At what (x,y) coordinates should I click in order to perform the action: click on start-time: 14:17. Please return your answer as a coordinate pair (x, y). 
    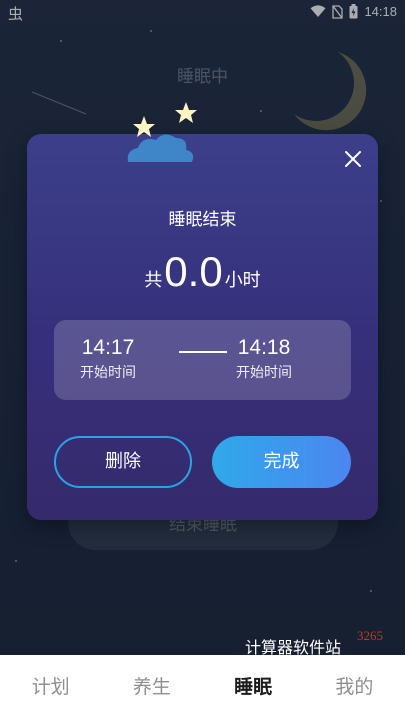
    Looking at the image, I should click on (108, 347).